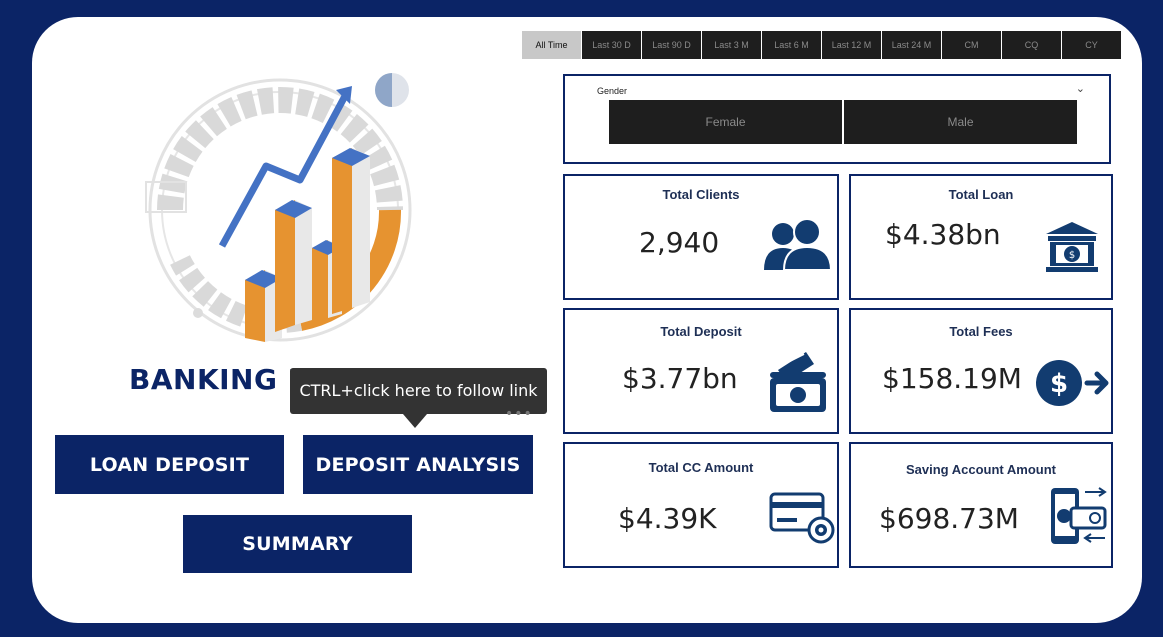 The height and width of the screenshot is (637, 1163). I want to click on growth-chart-illustration, so click(278, 207).